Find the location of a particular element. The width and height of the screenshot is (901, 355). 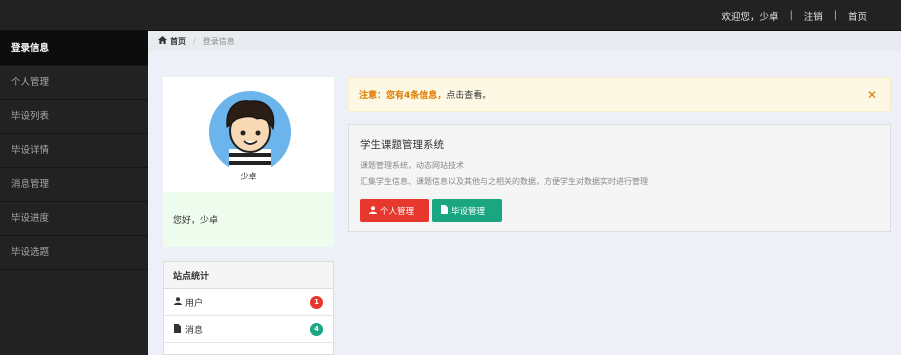

greeting-panel: 您好，少卓 is located at coordinates (248, 219).